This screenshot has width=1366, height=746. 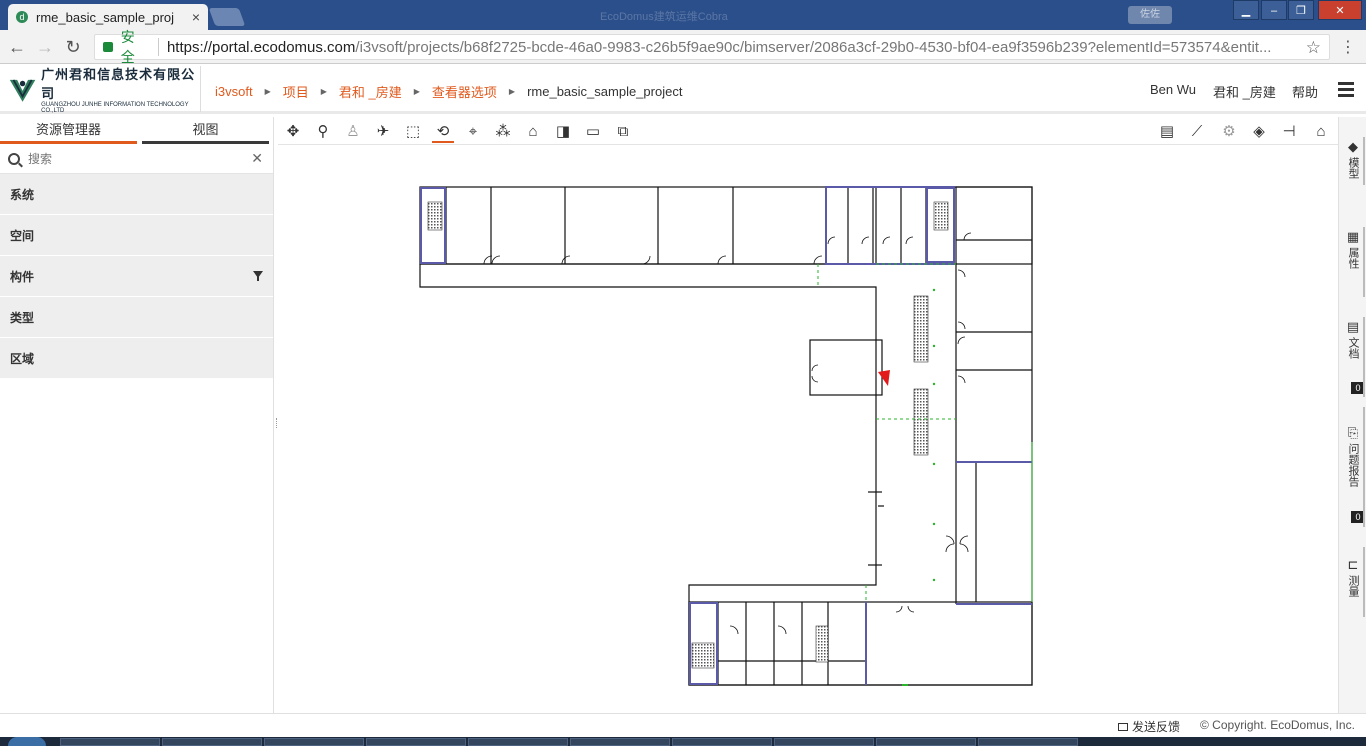 I want to click on clip-icon: ⧉, so click(x=623, y=132).